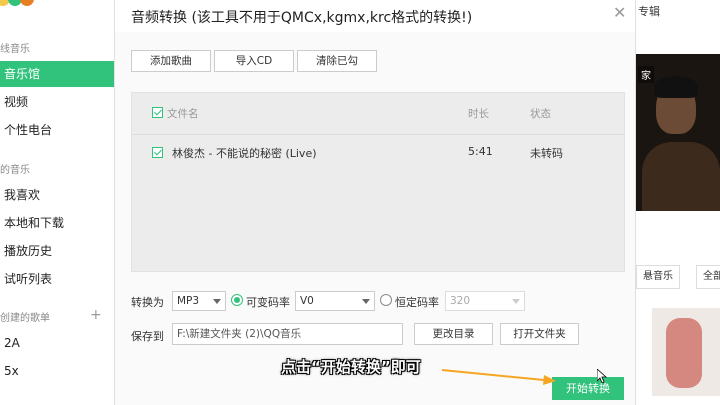  I want to click on convert-to-label: 转换为, so click(147, 302).